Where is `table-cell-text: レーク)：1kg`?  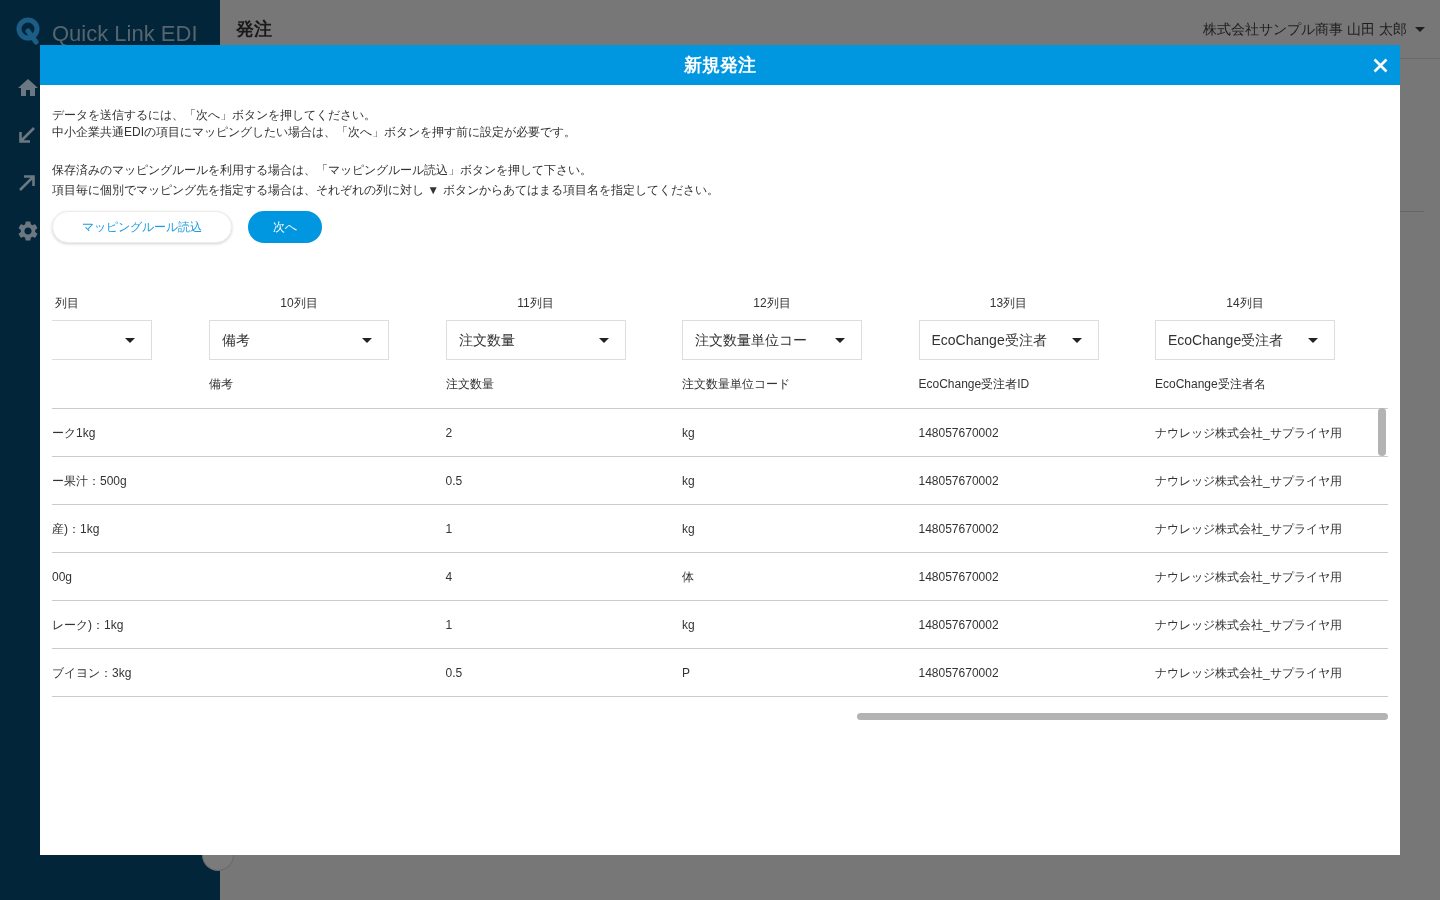
table-cell-text: レーク)：1kg is located at coordinates (88, 625).